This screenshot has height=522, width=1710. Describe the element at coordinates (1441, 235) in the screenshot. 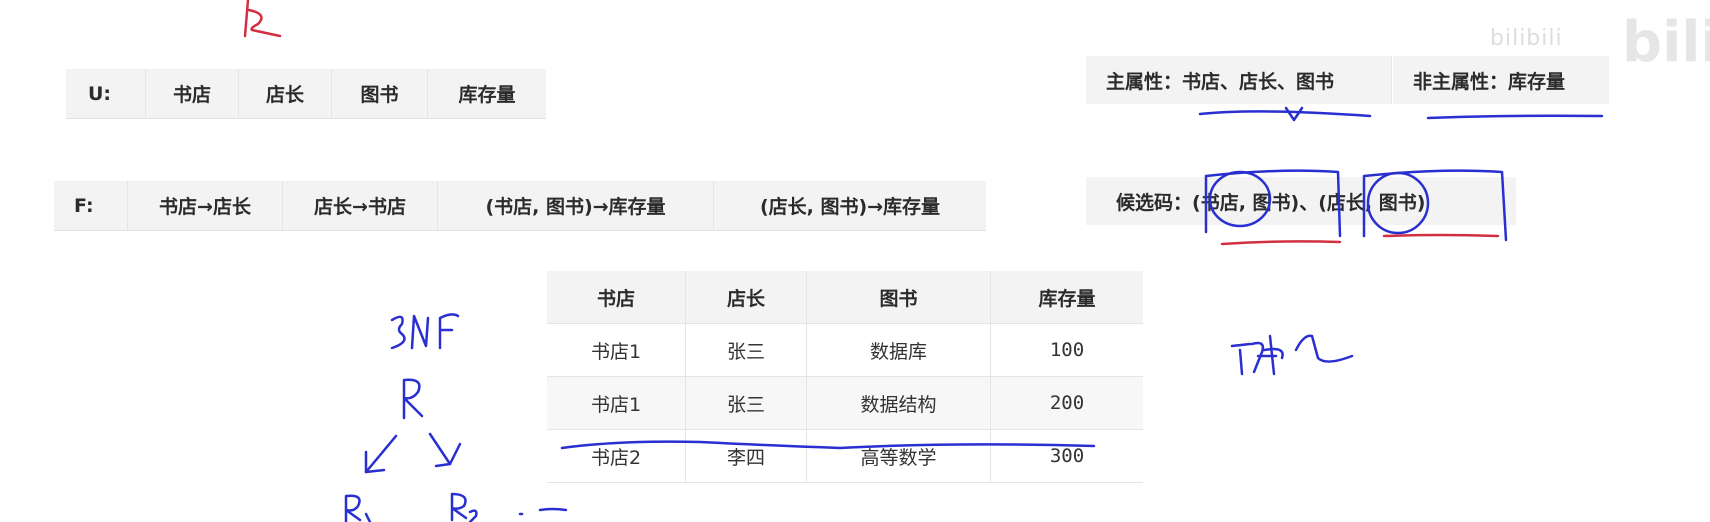

I see `candidate-key-2-underline-ink` at that location.